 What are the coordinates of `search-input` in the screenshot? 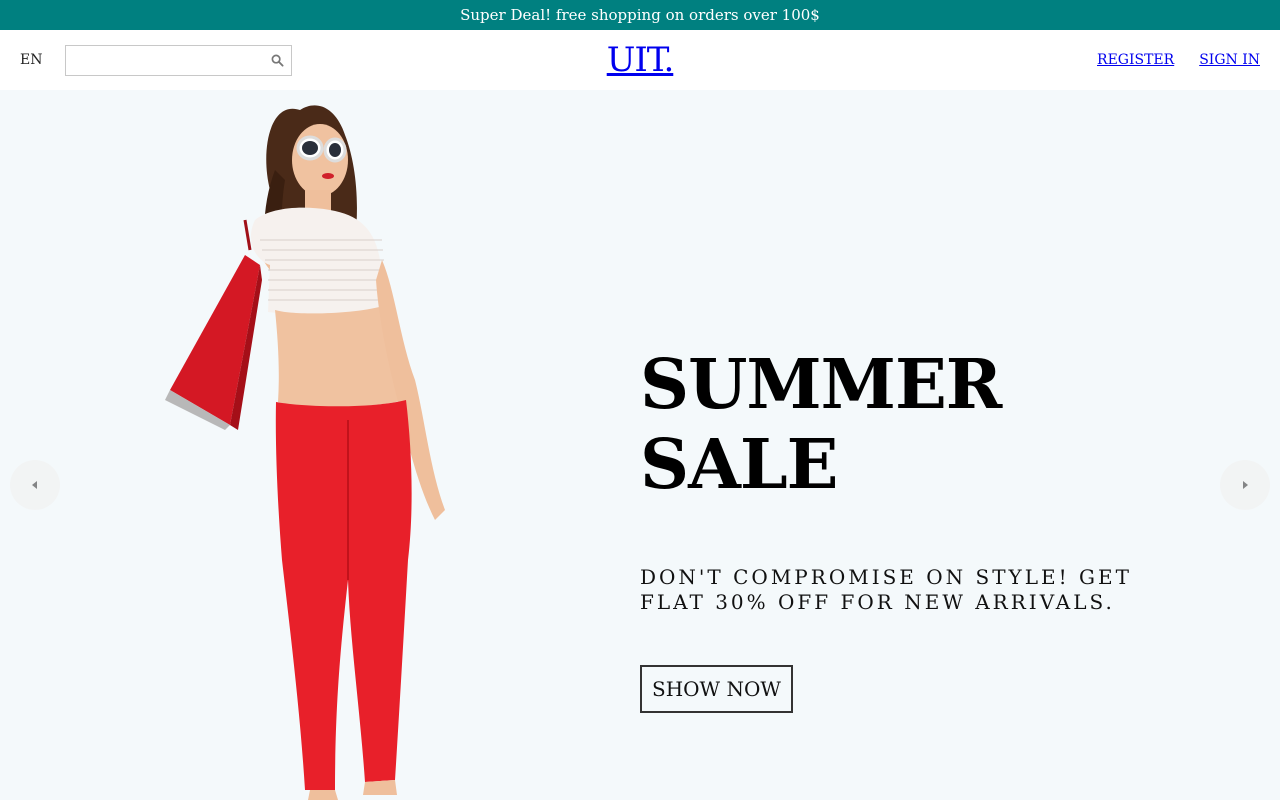 It's located at (170, 60).